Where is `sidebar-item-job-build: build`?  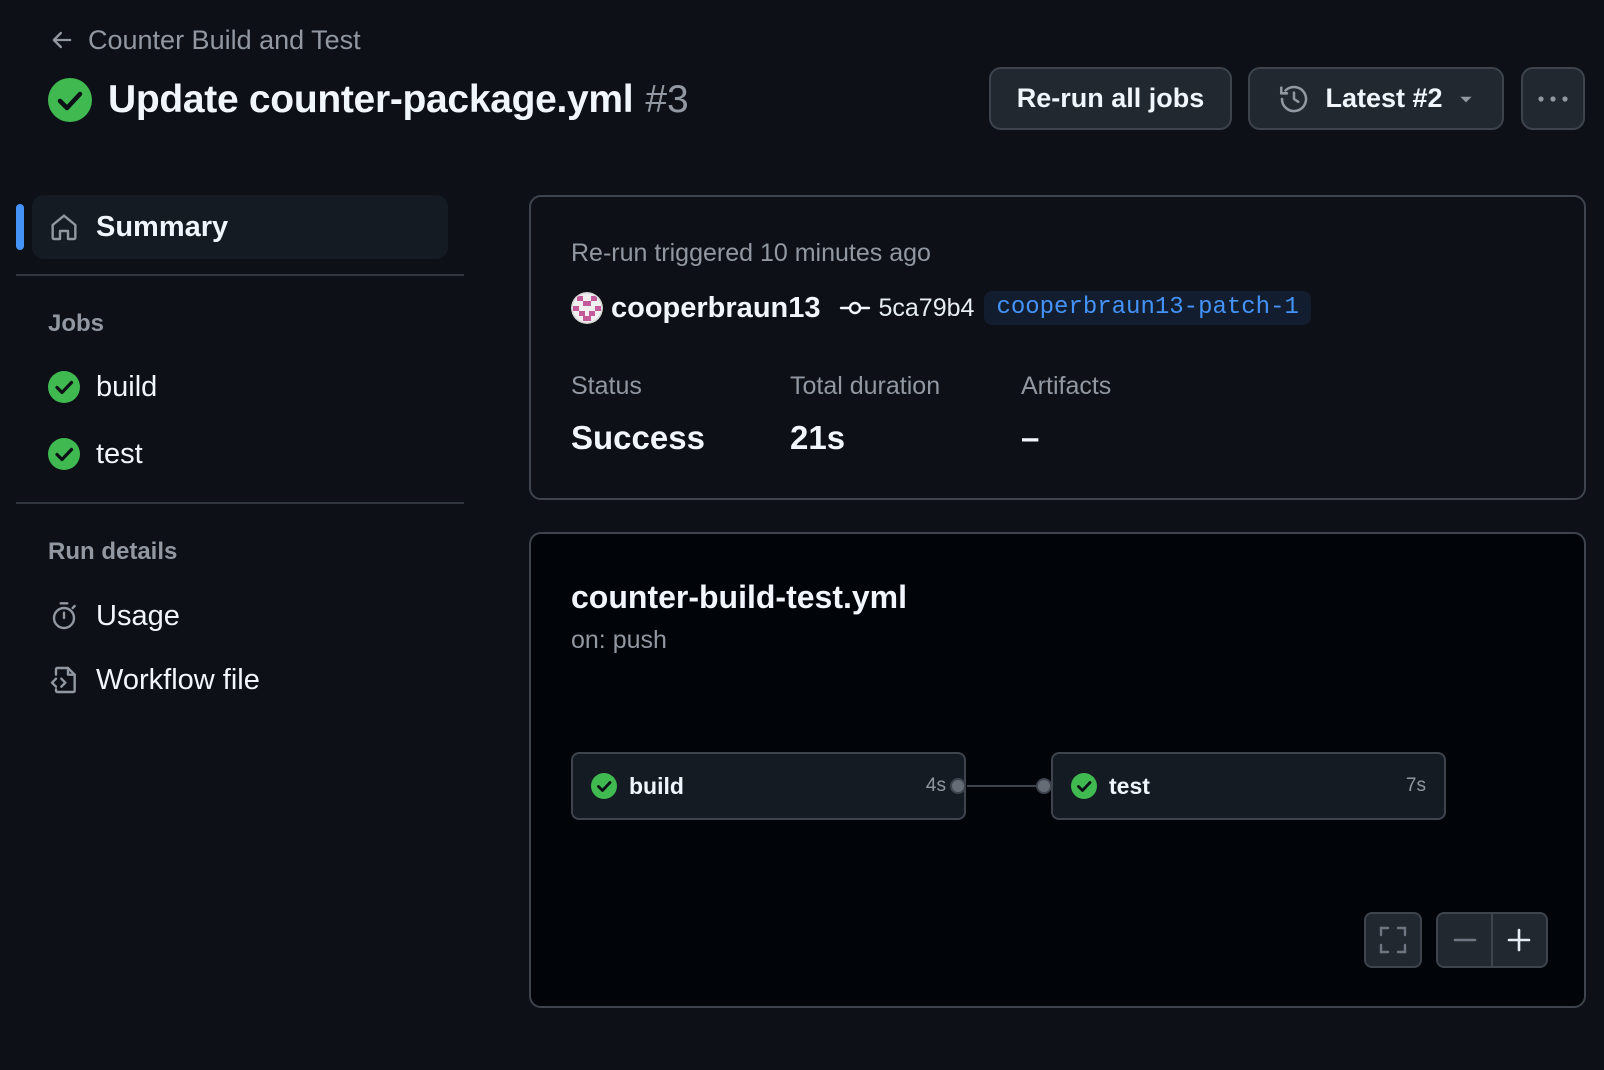
sidebar-item-job-build: build is located at coordinates (240, 387).